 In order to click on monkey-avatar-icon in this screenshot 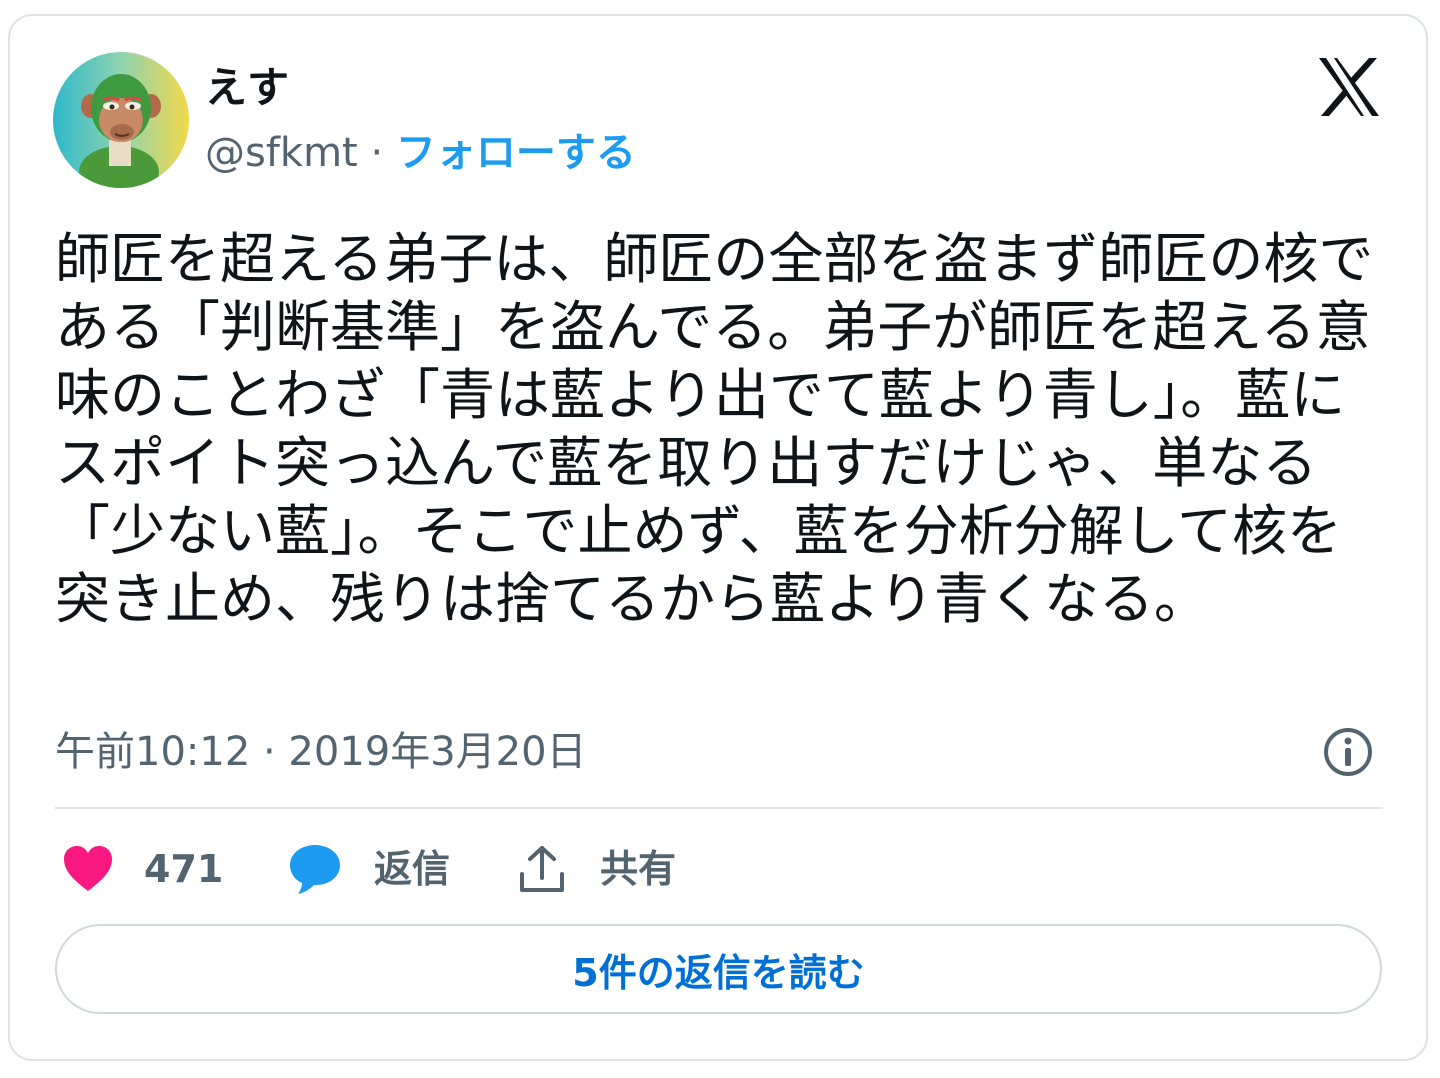, I will do `click(121, 120)`.